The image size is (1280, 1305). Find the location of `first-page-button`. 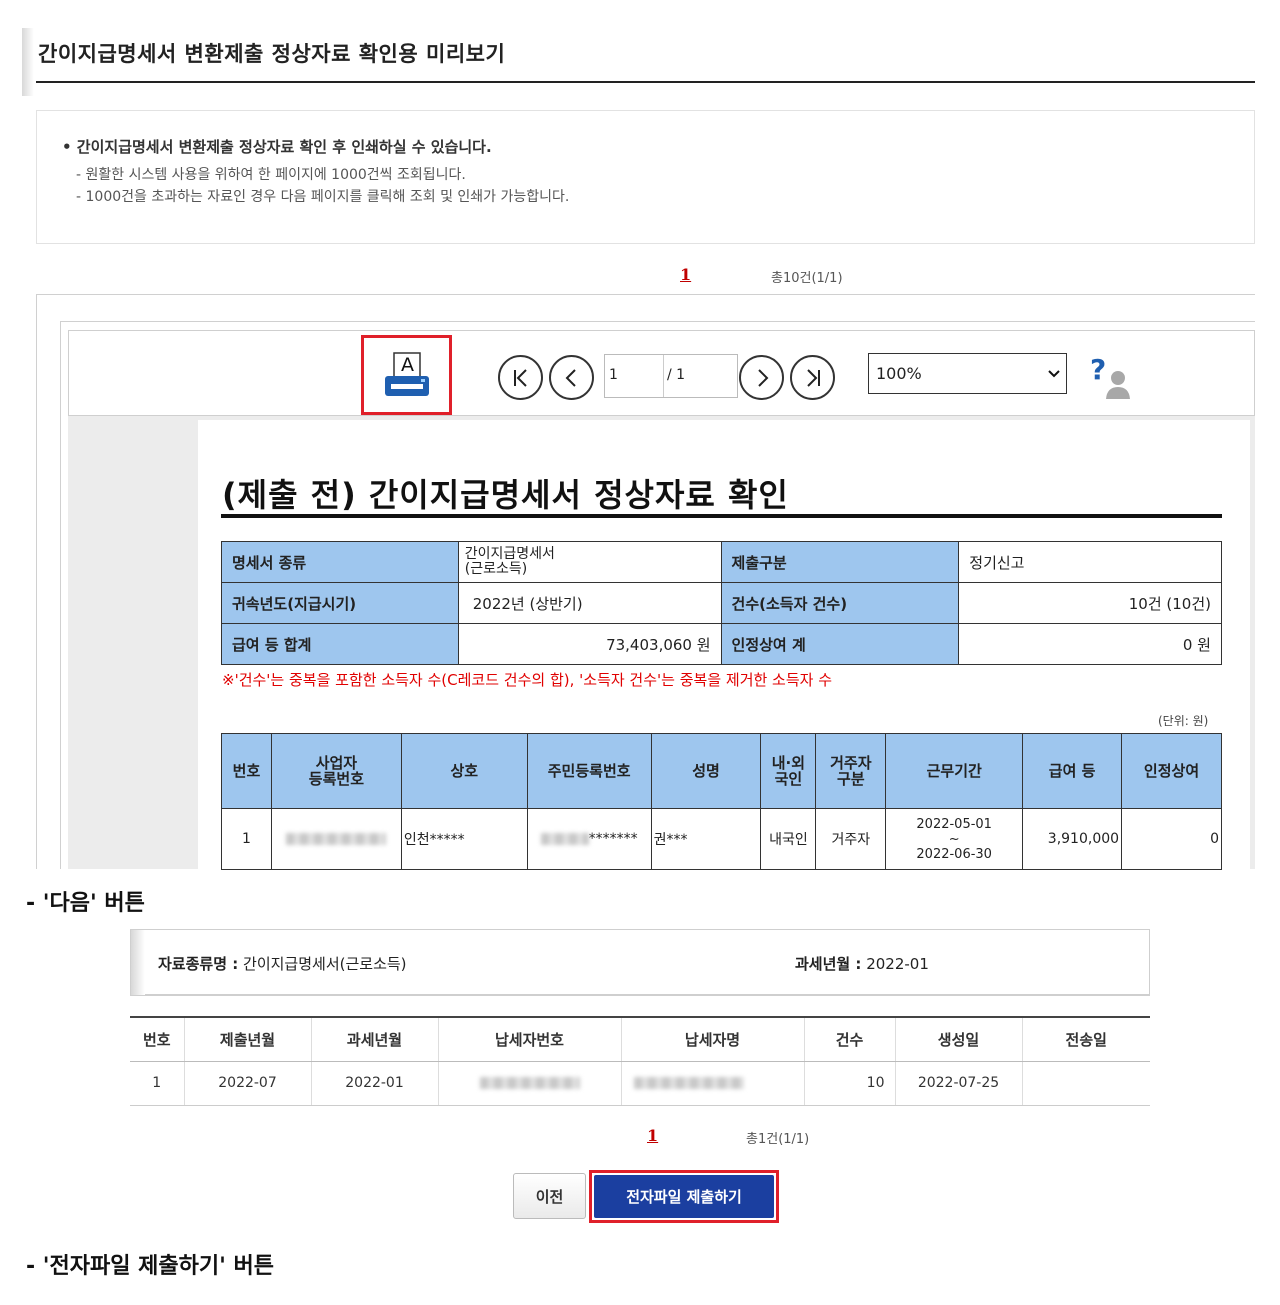

first-page-button is located at coordinates (520, 377).